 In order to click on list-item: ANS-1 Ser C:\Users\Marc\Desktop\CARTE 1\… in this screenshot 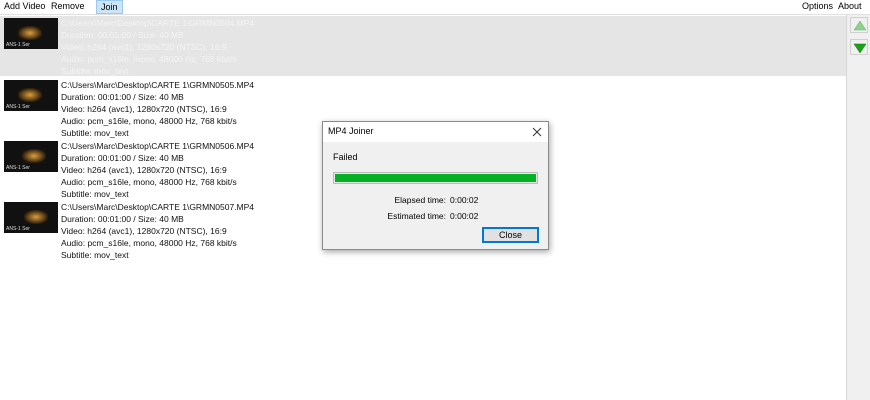, I will do `click(423, 46)`.